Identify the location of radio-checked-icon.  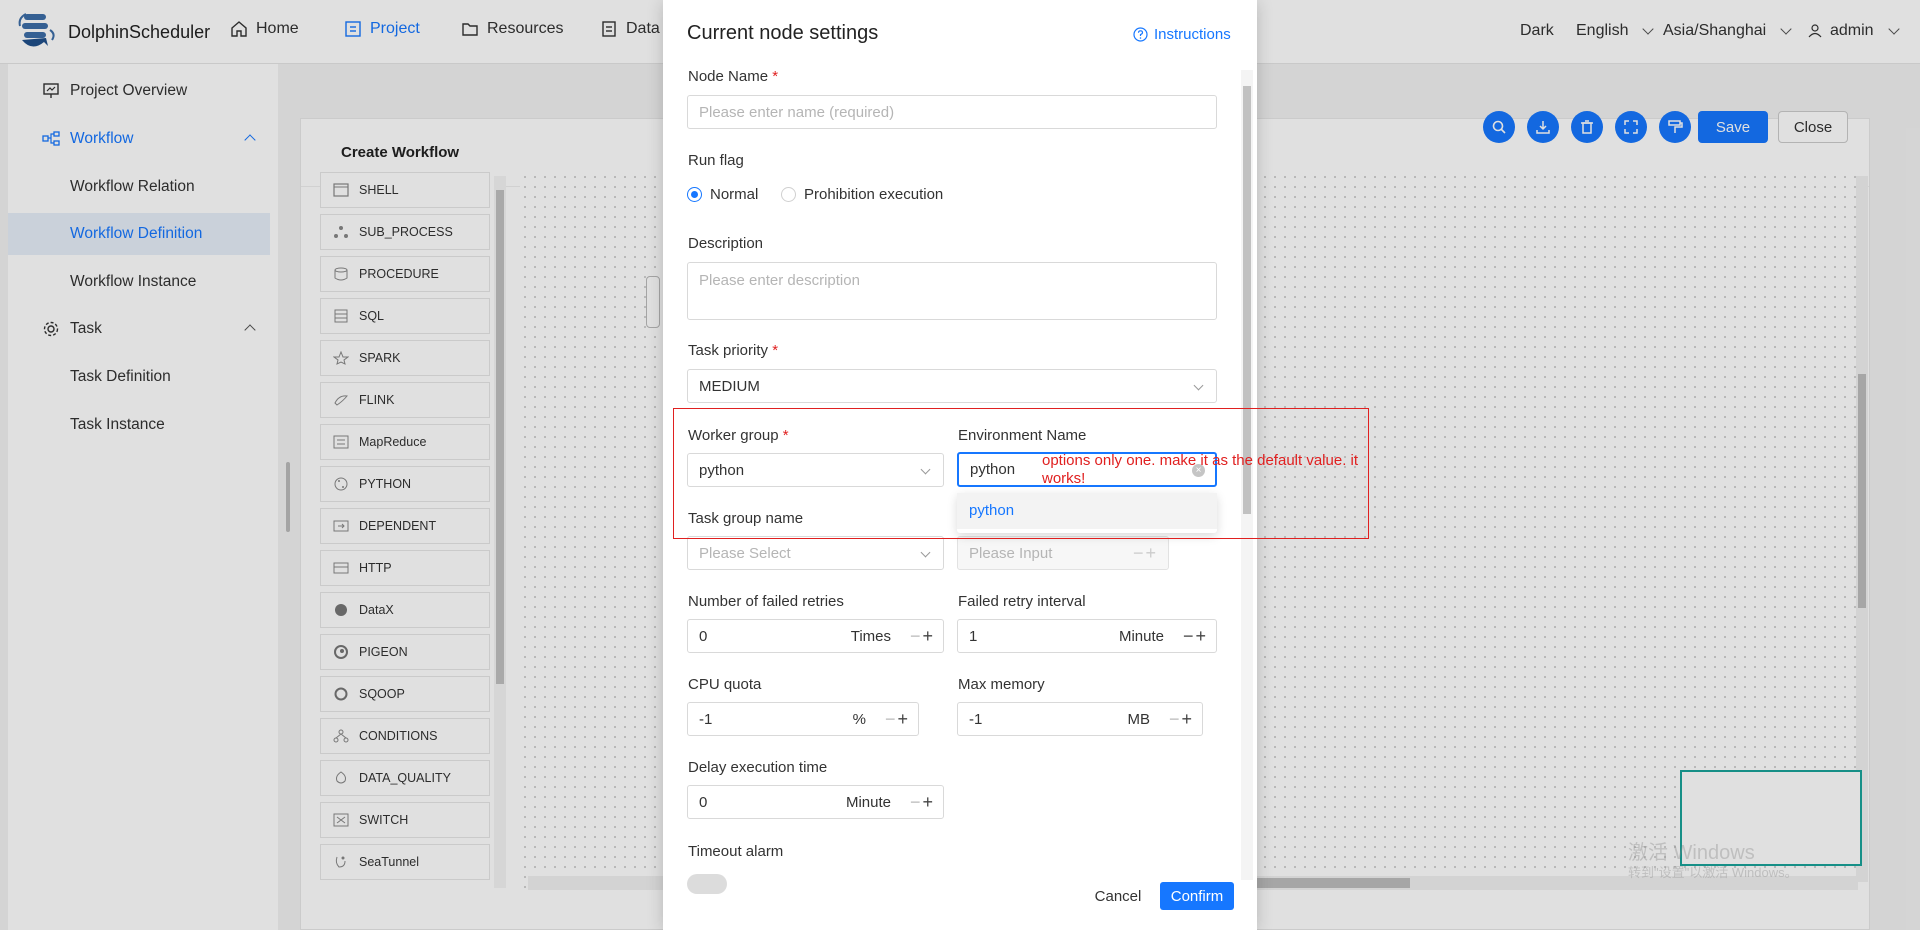
(694, 194).